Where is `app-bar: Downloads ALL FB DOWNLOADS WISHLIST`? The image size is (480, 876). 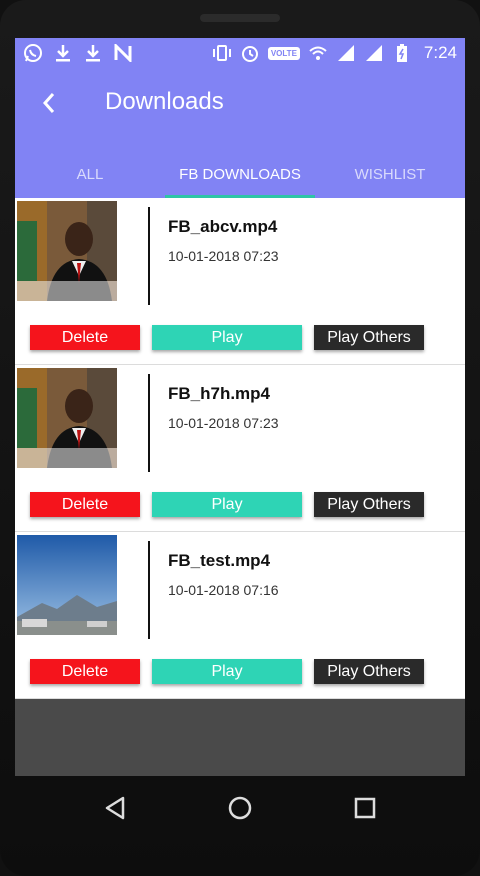
app-bar: Downloads ALL FB DOWNLOADS WISHLIST is located at coordinates (240, 133).